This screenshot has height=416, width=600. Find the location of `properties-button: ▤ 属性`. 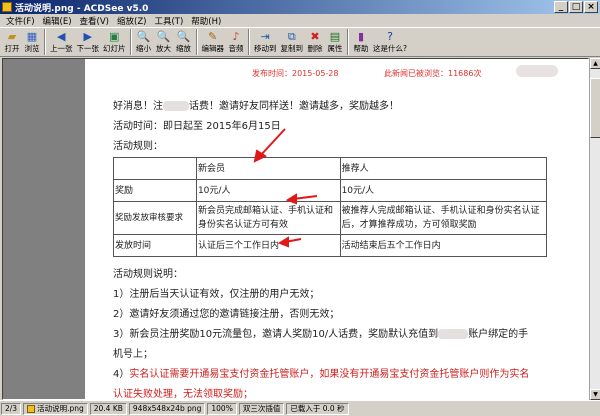

properties-button: ▤ 属性 is located at coordinates (335, 41).